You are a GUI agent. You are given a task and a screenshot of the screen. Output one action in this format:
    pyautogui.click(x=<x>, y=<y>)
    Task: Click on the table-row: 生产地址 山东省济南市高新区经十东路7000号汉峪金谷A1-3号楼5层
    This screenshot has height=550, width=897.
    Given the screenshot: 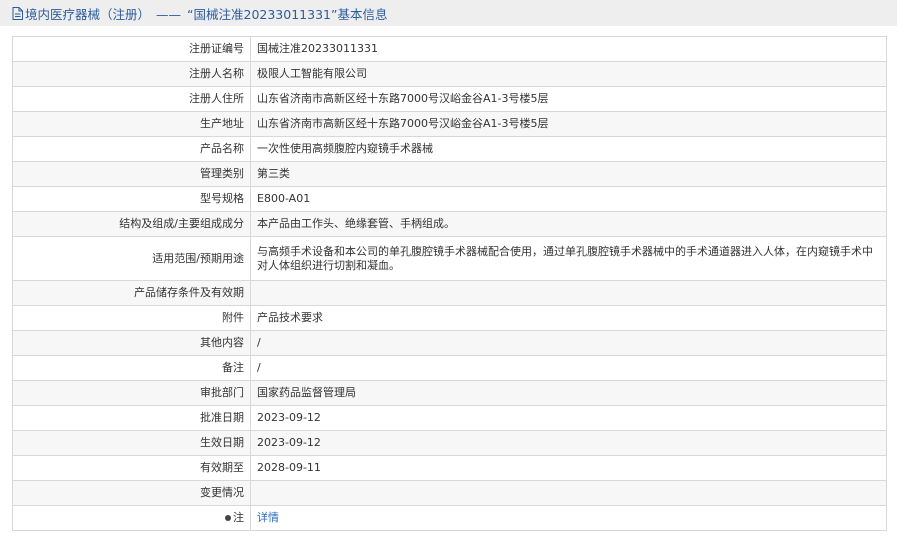 What is the action you would take?
    pyautogui.click(x=449, y=124)
    